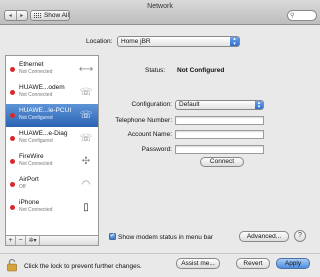  What do you see at coordinates (52, 184) in the screenshot?
I see `service-item: AirPort Off ◠` at bounding box center [52, 184].